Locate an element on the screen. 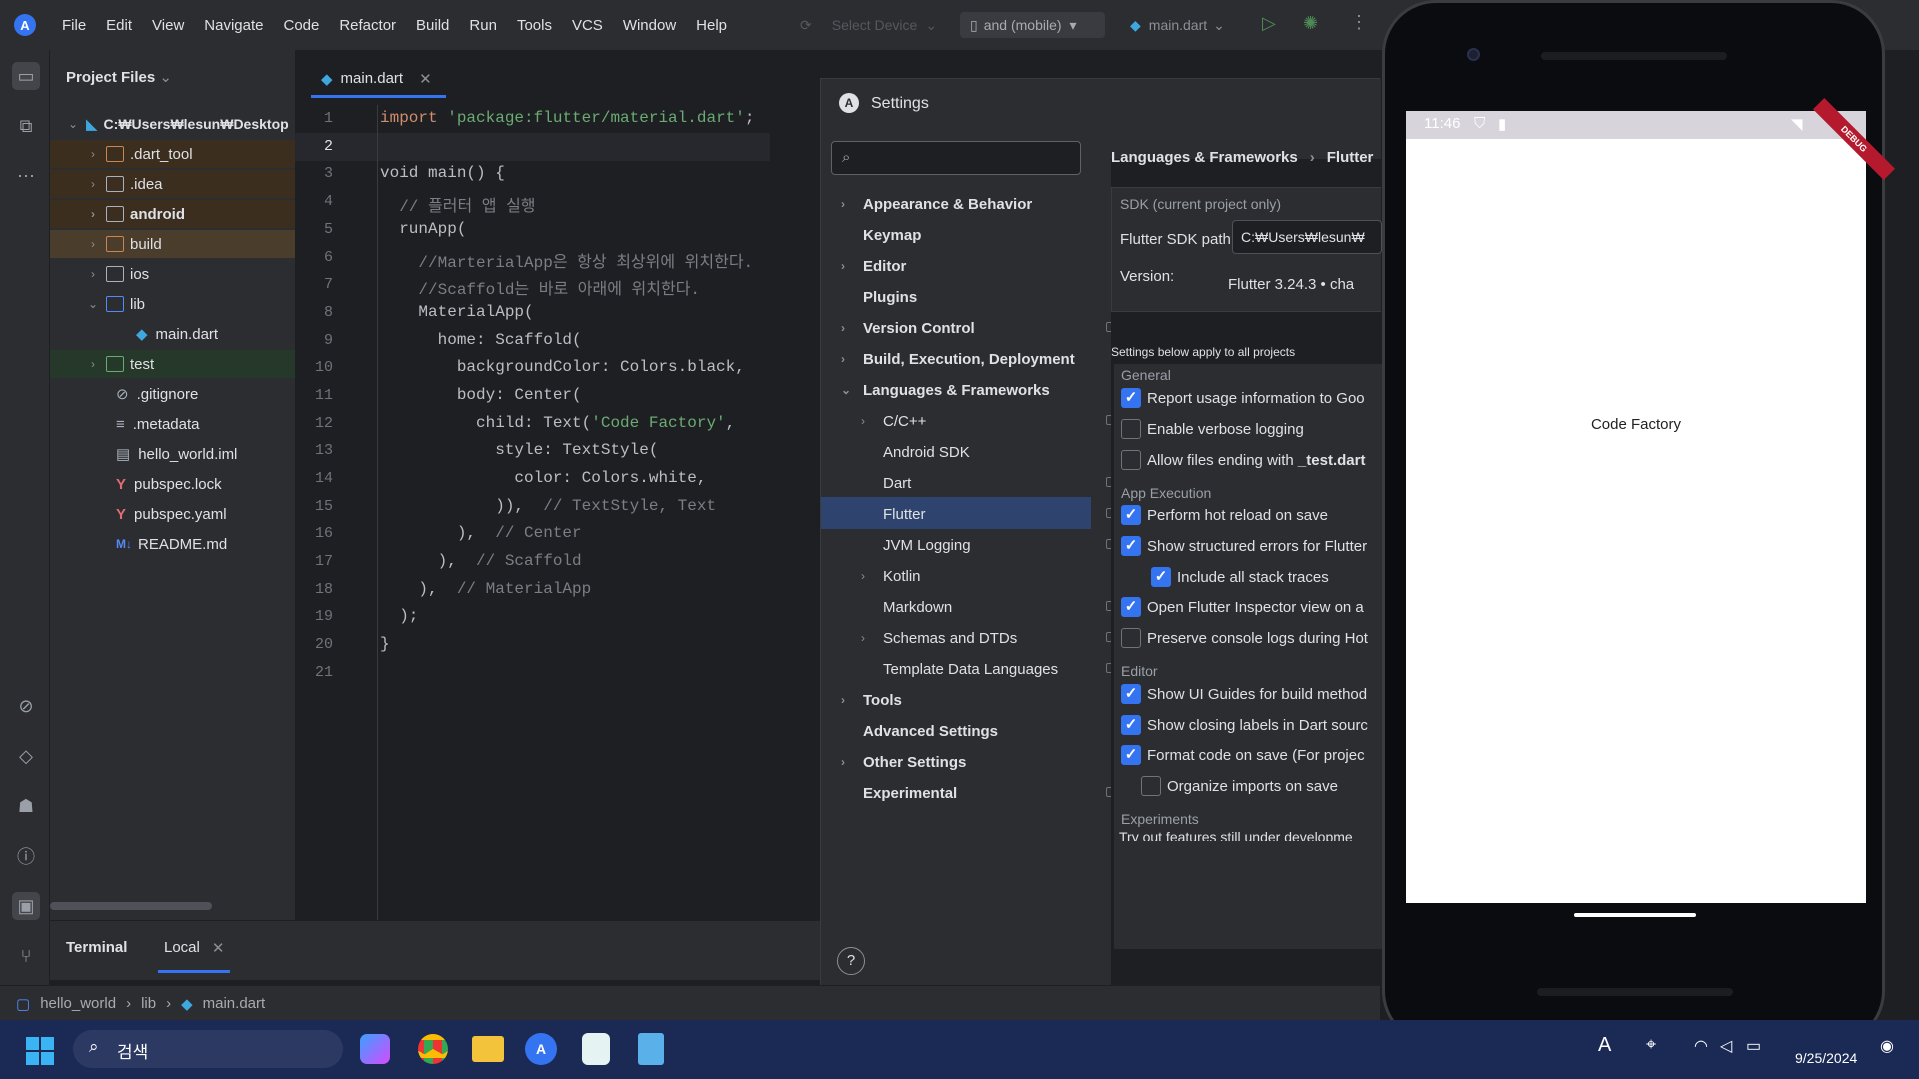 This screenshot has width=1919, height=1079. breadcrumb-item: main.dart is located at coordinates (234, 1004).